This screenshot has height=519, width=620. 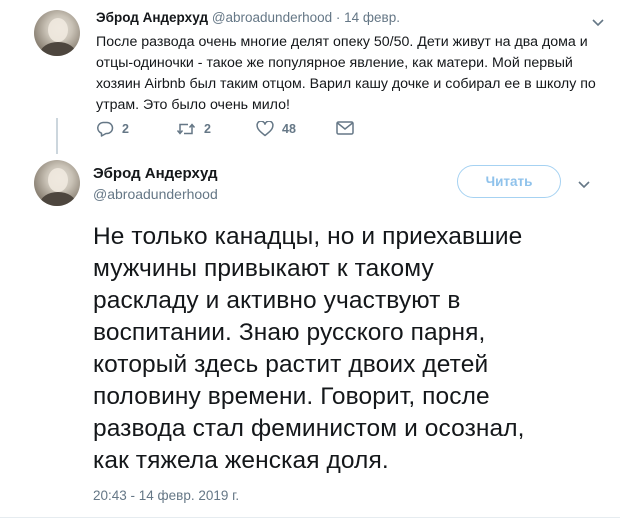 I want to click on reply-count: 2, so click(x=125, y=129).